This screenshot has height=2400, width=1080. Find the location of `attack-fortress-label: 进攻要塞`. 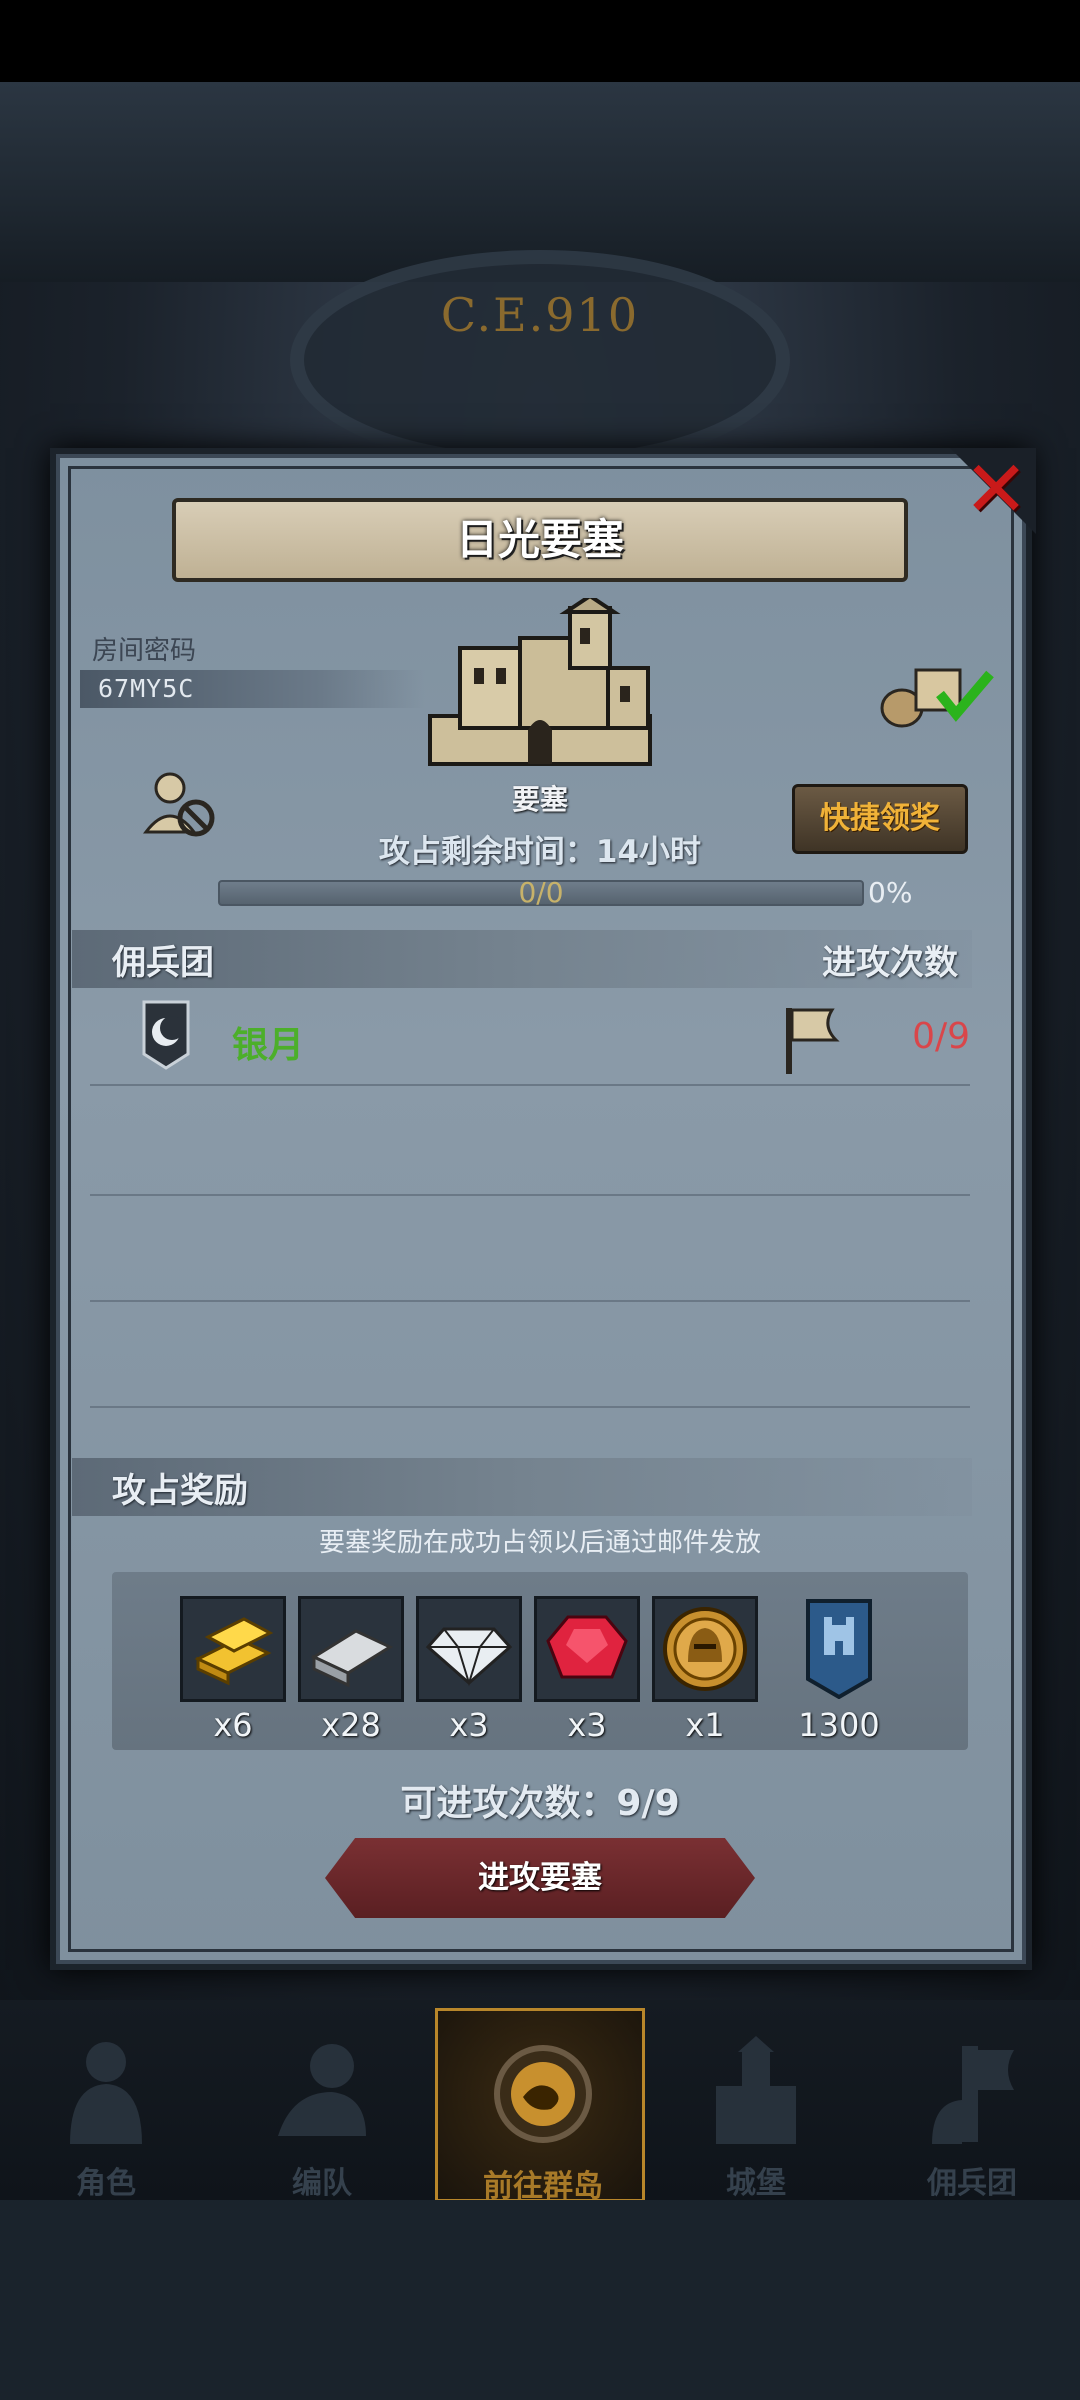

attack-fortress-label: 进攻要塞 is located at coordinates (540, 1878).